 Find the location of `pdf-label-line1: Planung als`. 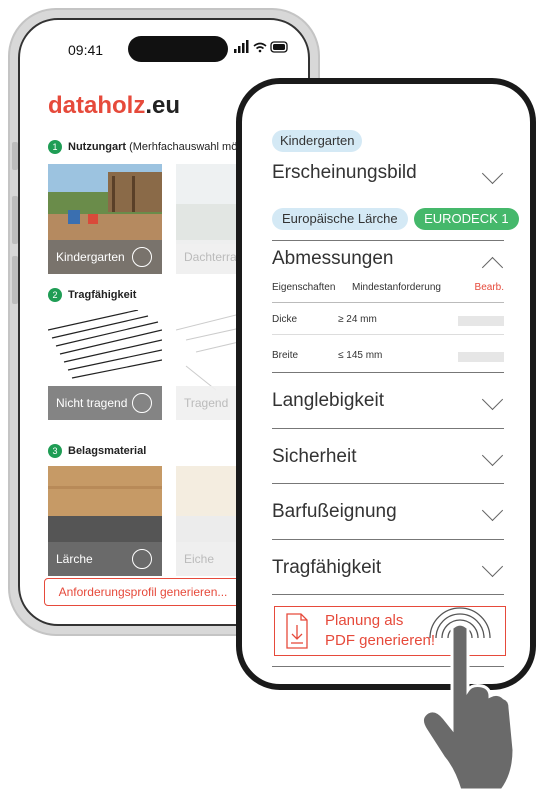

pdf-label-line1: Planung als is located at coordinates (364, 620).